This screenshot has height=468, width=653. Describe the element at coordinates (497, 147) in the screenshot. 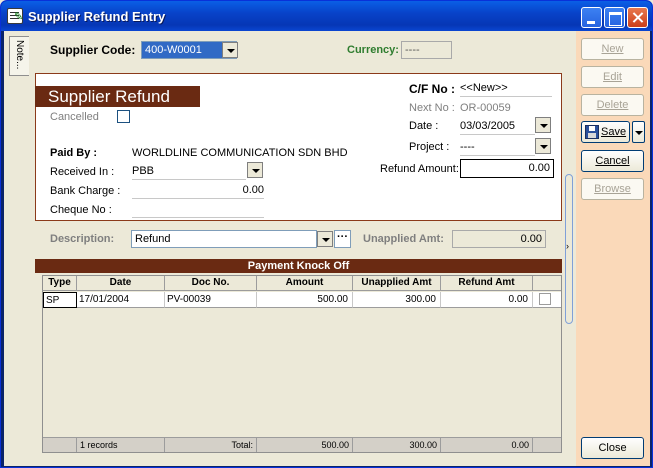

I see `project-input: ----` at that location.